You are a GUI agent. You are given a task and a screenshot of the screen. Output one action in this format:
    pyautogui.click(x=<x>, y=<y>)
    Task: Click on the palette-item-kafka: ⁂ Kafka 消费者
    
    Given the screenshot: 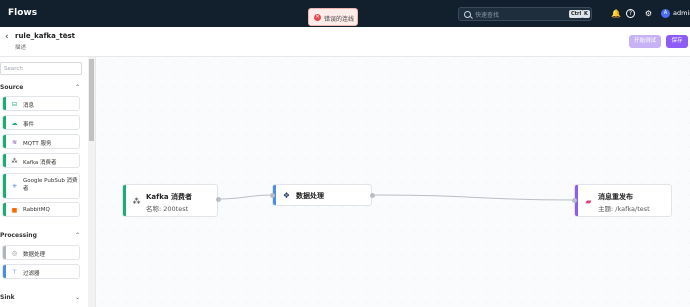 What is the action you would take?
    pyautogui.click(x=41, y=160)
    